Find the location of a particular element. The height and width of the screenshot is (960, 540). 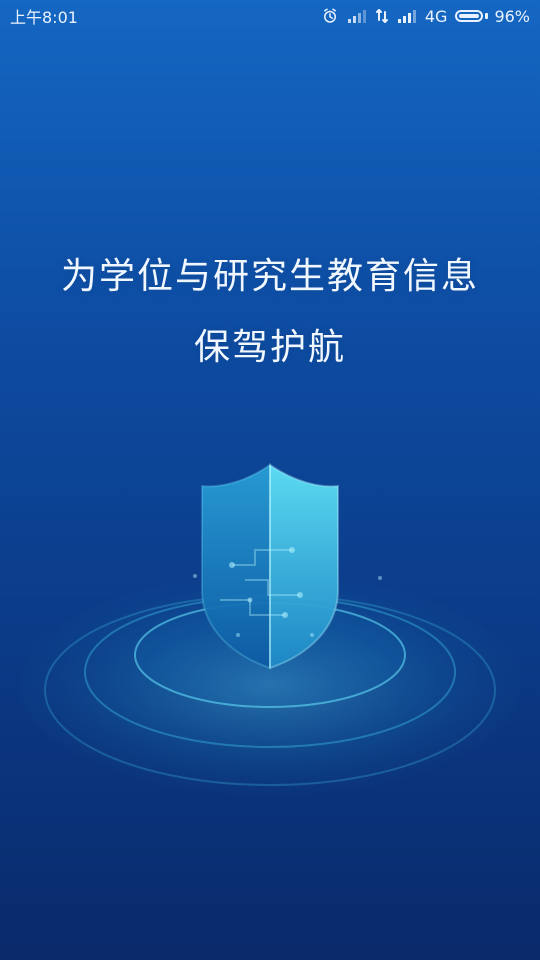

battery-icon is located at coordinates (469, 16).